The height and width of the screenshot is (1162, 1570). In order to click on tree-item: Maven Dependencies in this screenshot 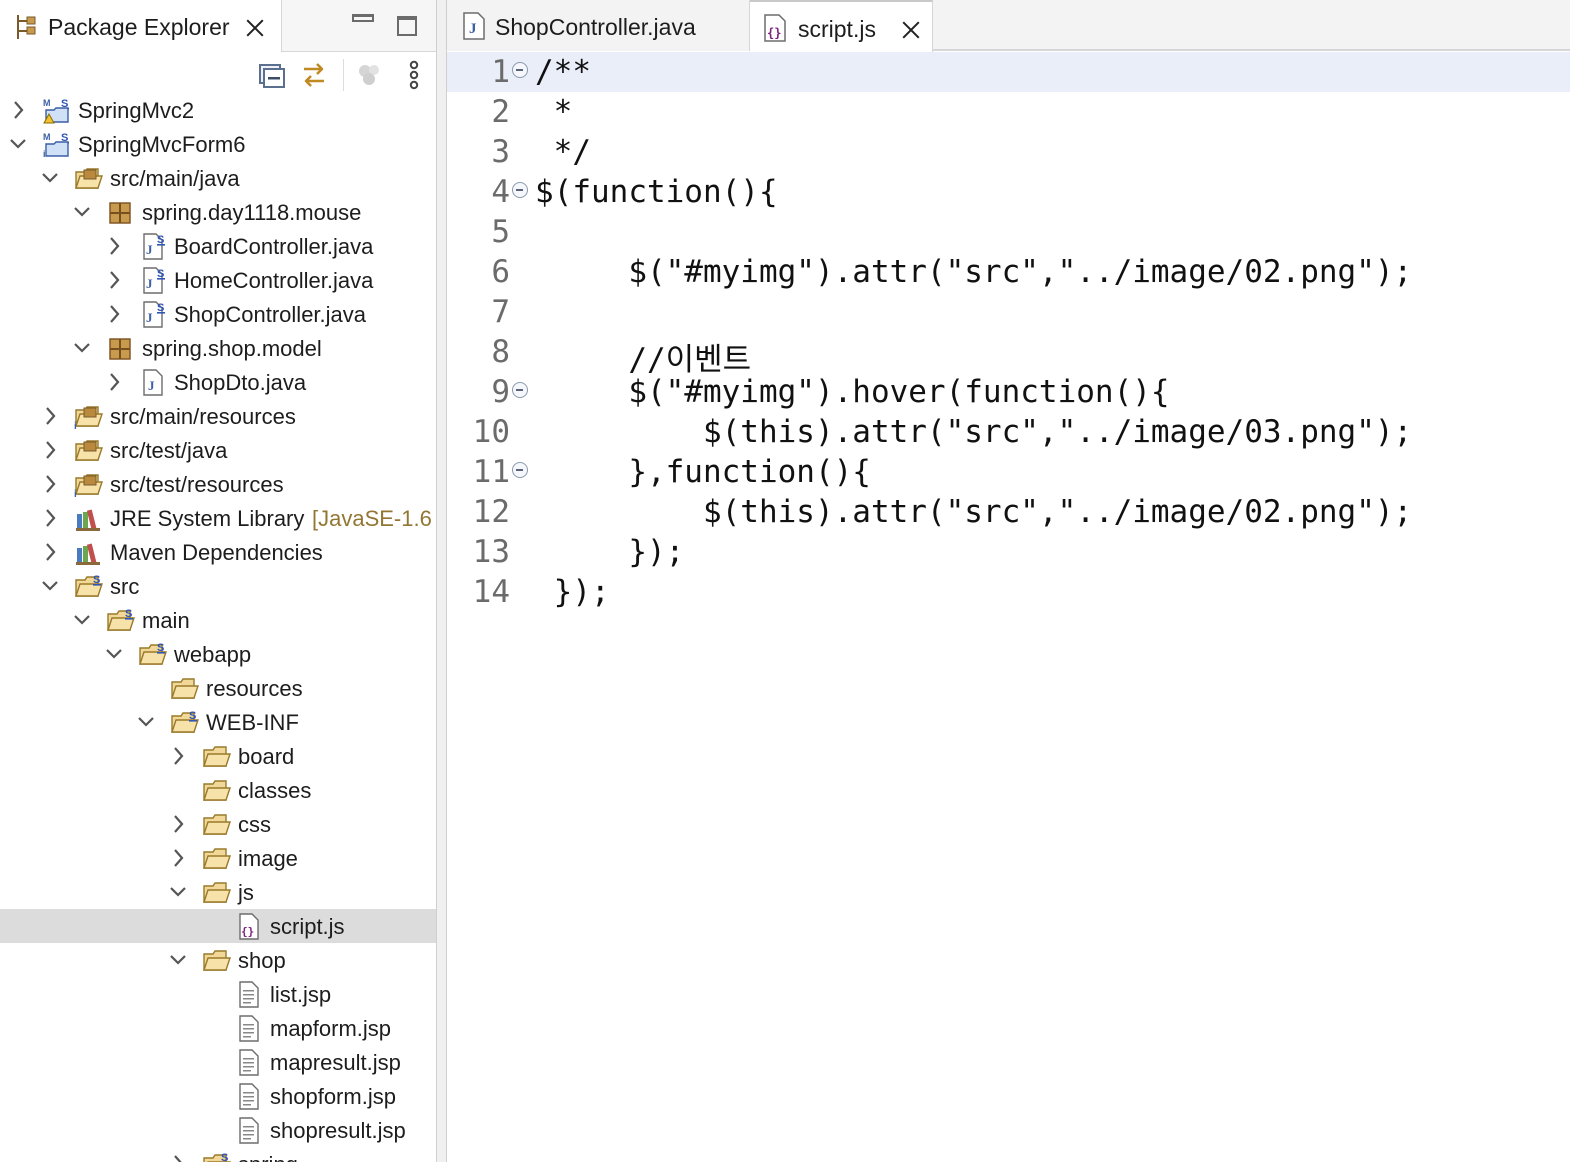, I will do `click(218, 552)`.